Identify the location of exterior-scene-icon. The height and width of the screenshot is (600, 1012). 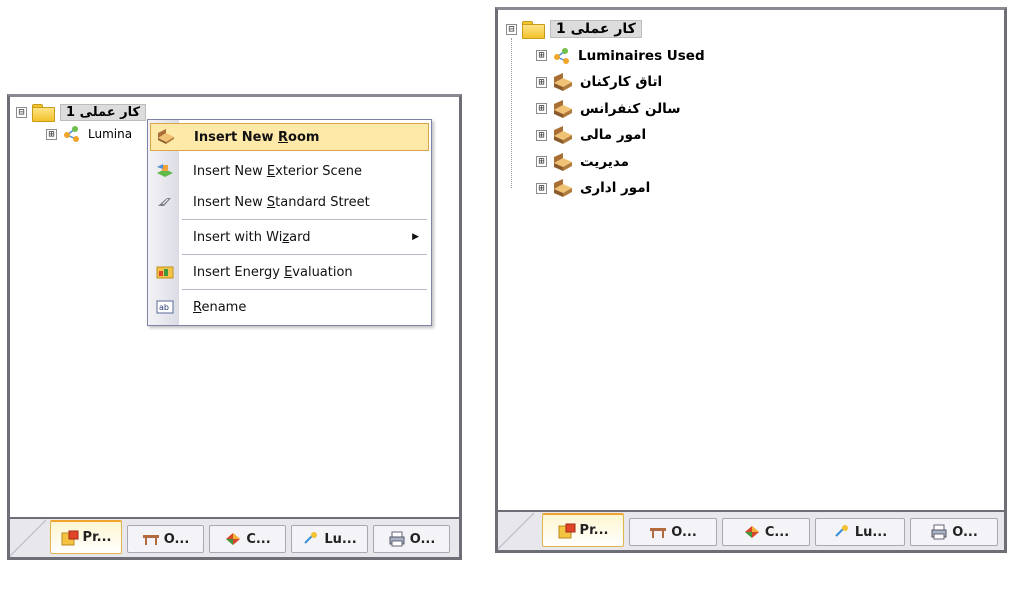
(165, 170).